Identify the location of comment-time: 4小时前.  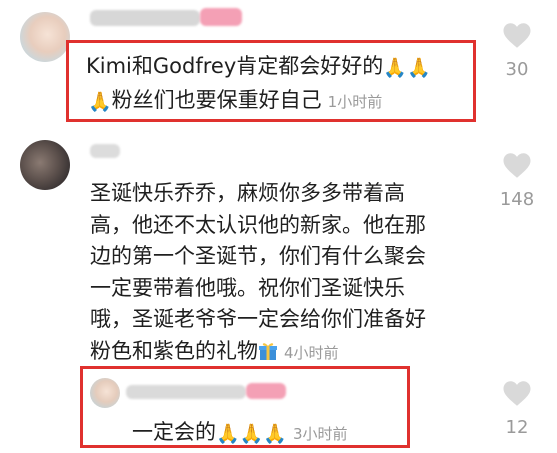
(311, 352).